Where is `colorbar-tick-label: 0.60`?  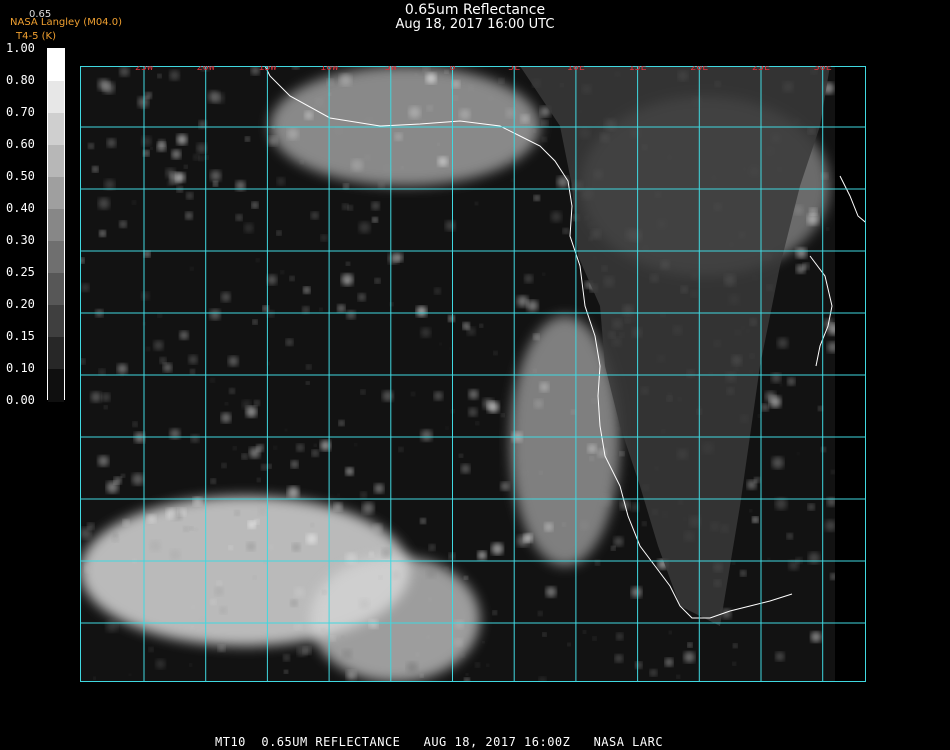
colorbar-tick-label: 0.60 is located at coordinates (20, 144).